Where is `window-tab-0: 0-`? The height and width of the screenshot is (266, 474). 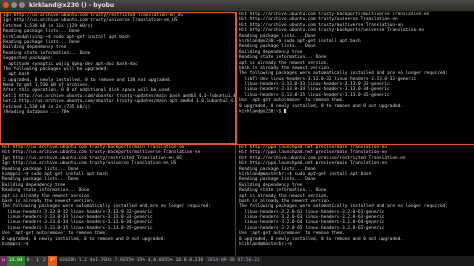
window-tab-0: 0- is located at coordinates (29, 261).